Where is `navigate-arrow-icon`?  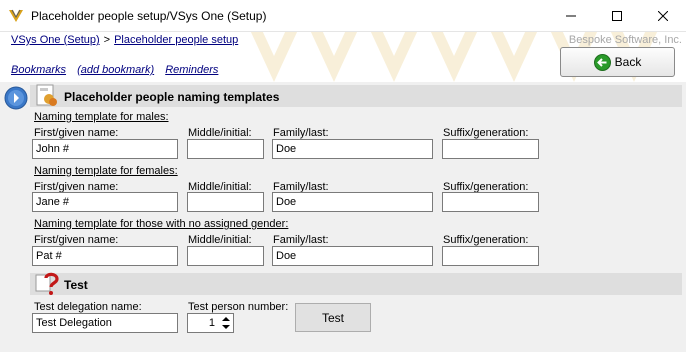
navigate-arrow-icon is located at coordinates (16, 98).